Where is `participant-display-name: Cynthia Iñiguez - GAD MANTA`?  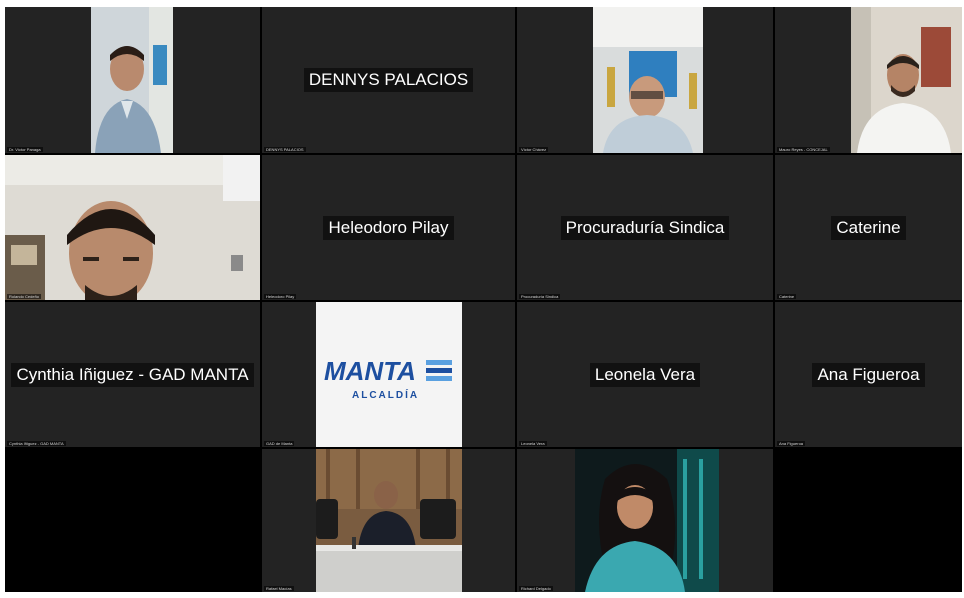 participant-display-name: Cynthia Iñiguez - GAD MANTA is located at coordinates (132, 374).